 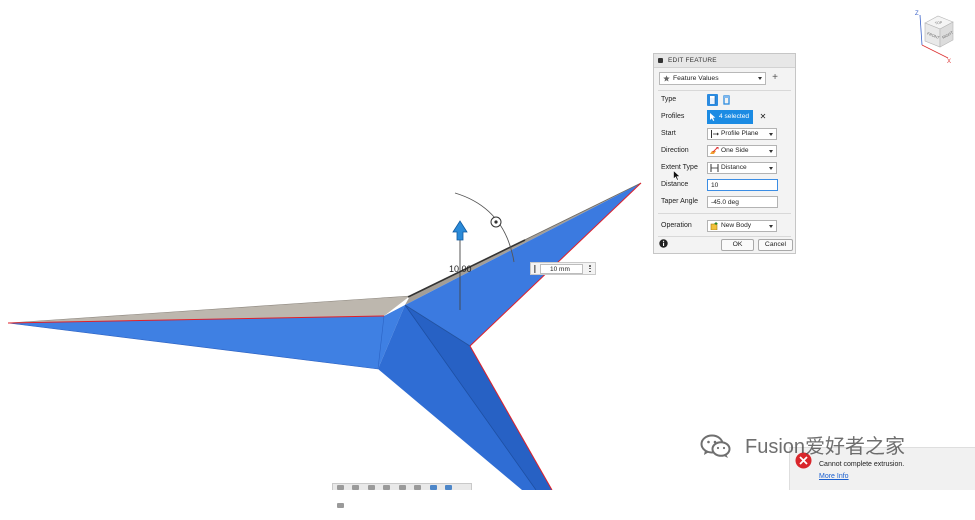 What do you see at coordinates (590, 269) in the screenshot?
I see `more-options-icon` at bounding box center [590, 269].